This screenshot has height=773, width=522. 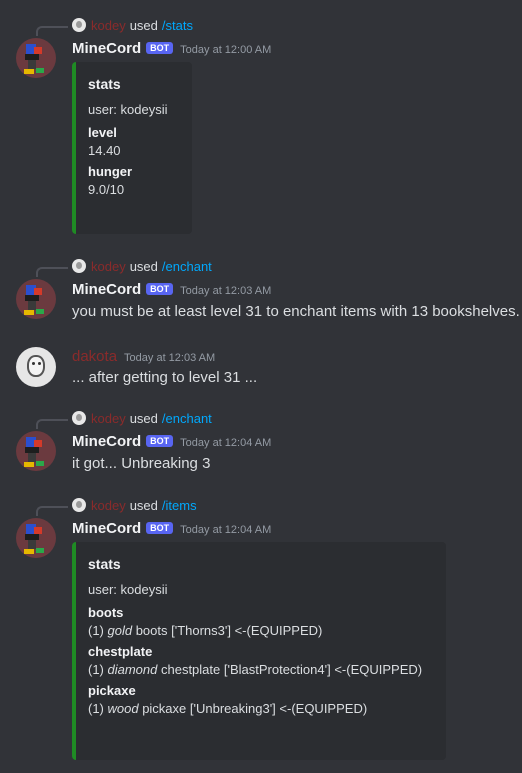 What do you see at coordinates (106, 612) in the screenshot?
I see `field-name: boots` at bounding box center [106, 612].